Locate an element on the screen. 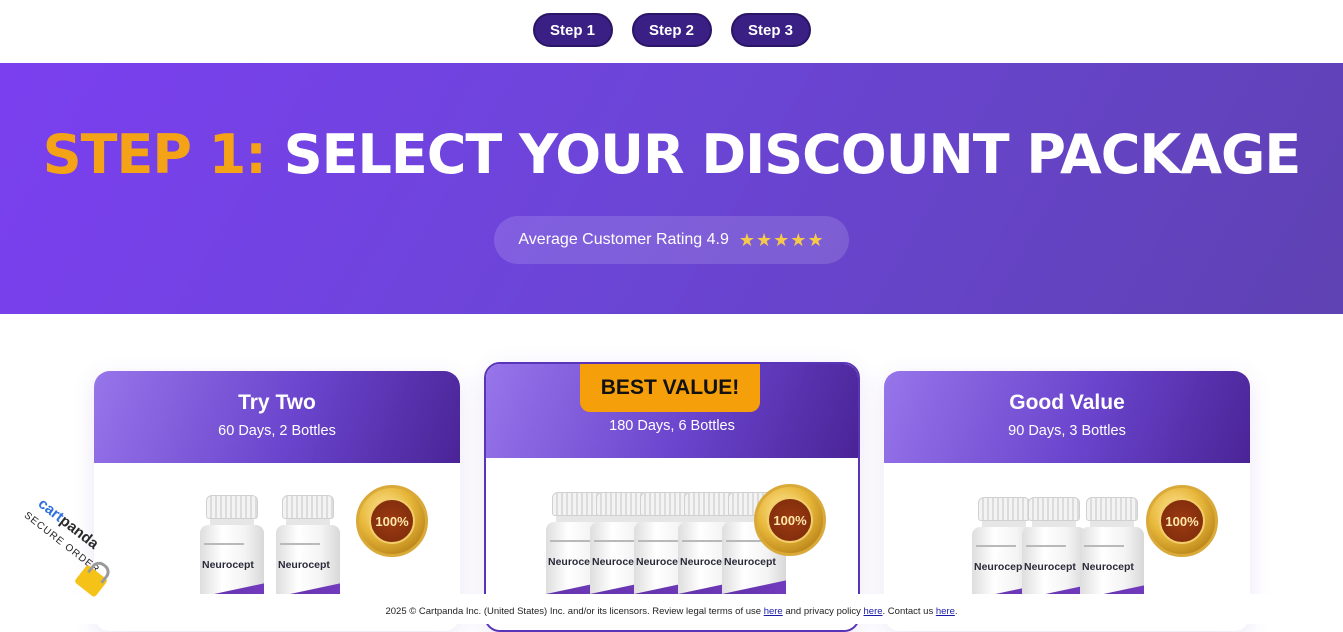  terms-link: here is located at coordinates (773, 611).